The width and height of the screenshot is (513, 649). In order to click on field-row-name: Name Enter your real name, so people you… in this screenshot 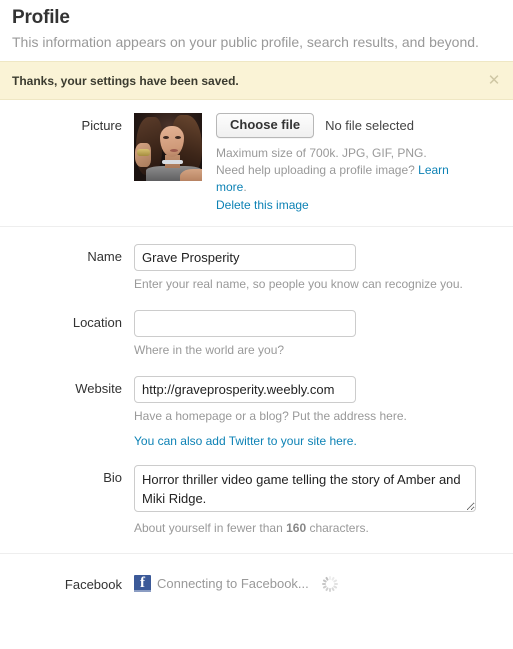, I will do `click(256, 260)`.